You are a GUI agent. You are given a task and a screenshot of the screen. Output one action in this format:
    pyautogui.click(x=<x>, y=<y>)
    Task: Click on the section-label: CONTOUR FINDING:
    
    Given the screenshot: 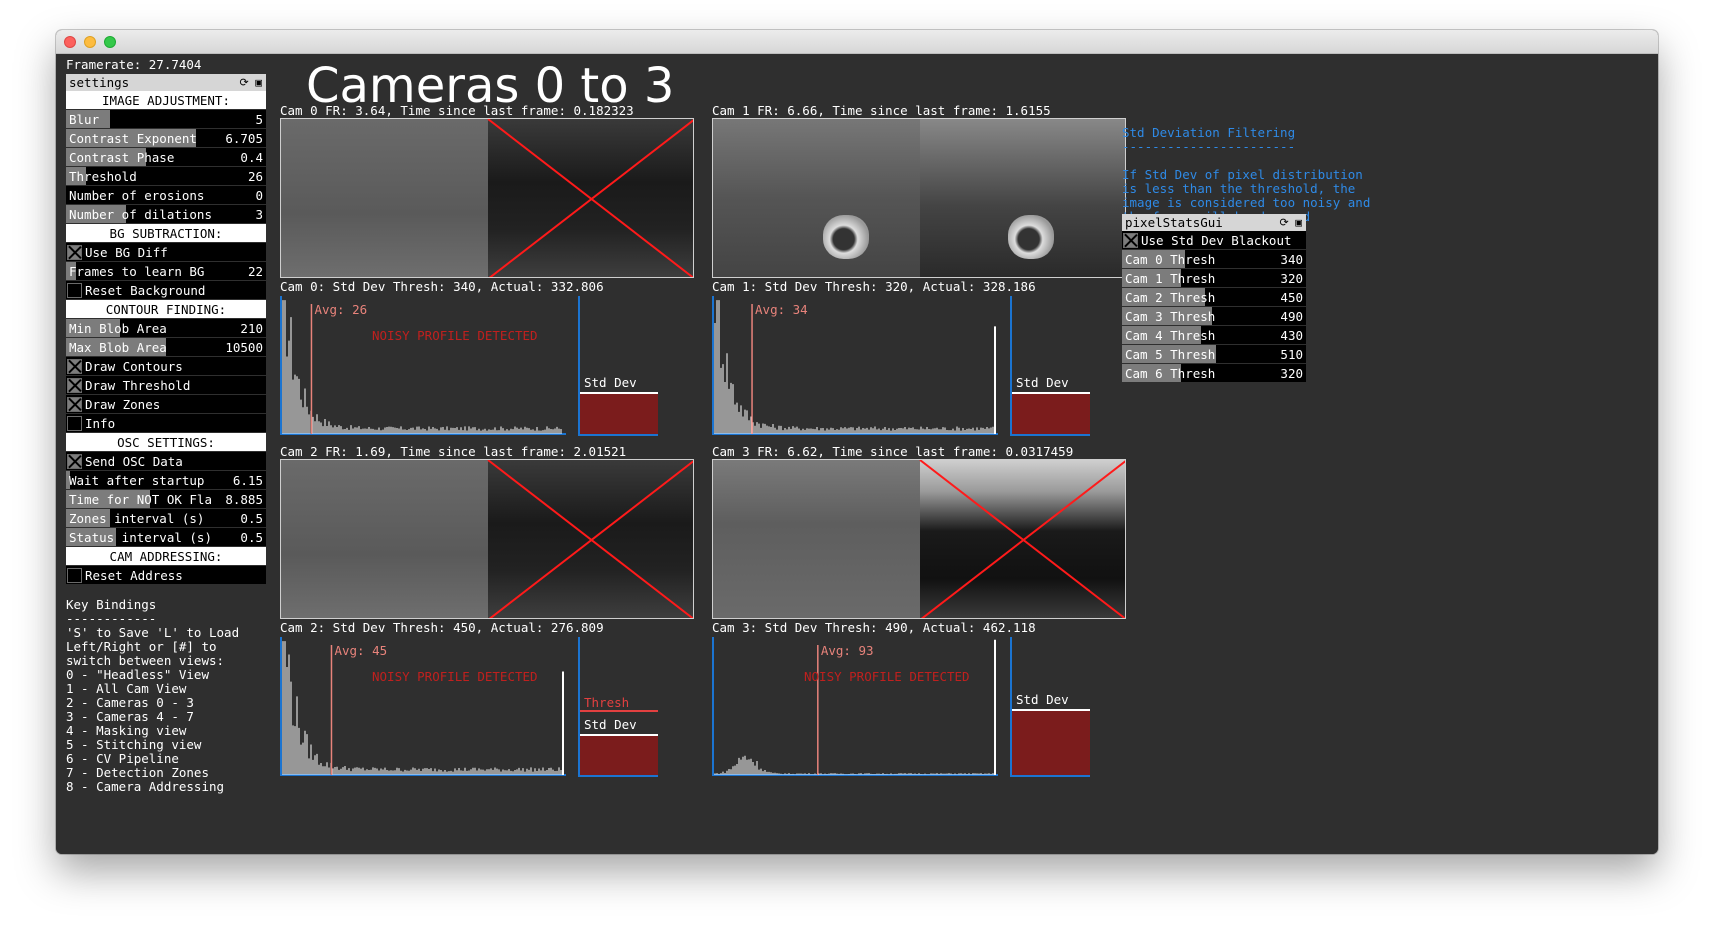 What is the action you would take?
    pyautogui.click(x=166, y=309)
    